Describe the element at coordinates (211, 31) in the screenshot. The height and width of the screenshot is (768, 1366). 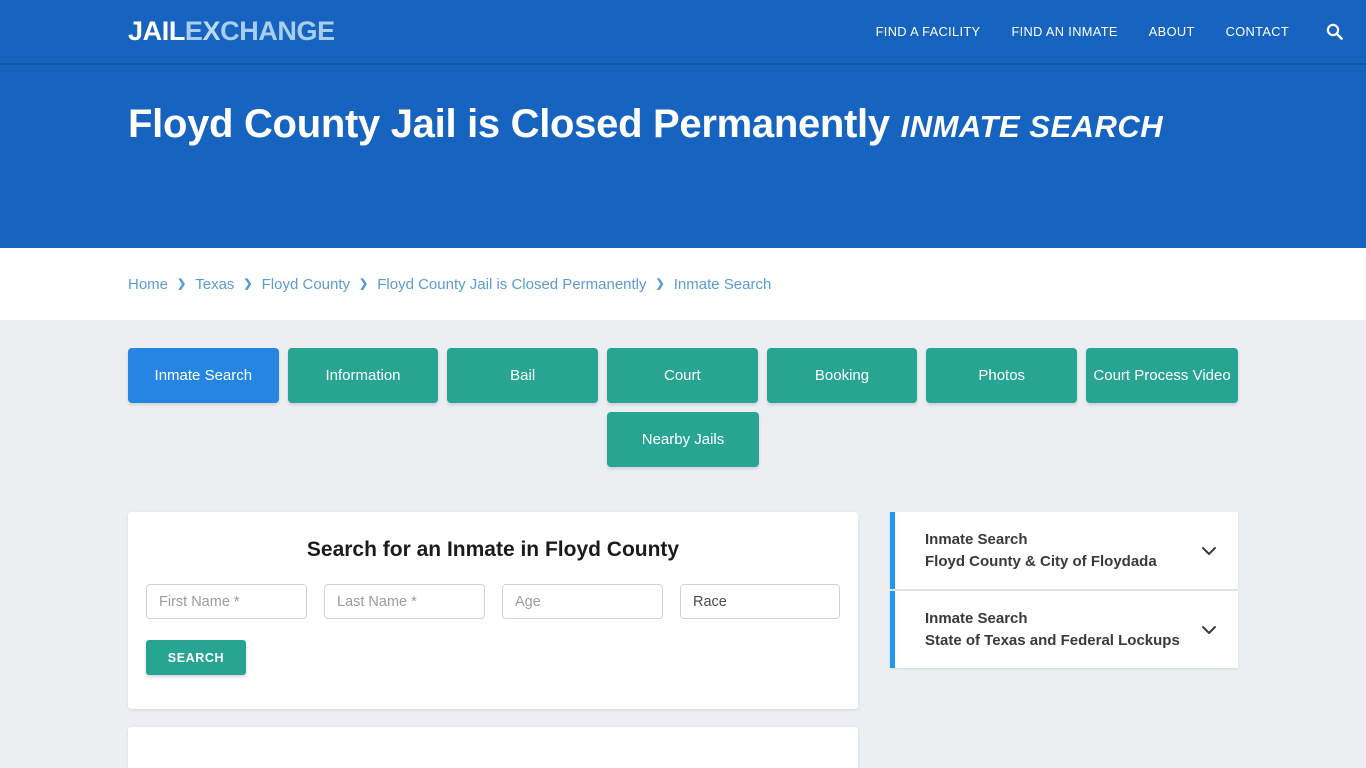
I see `logo-text-x: X` at that location.